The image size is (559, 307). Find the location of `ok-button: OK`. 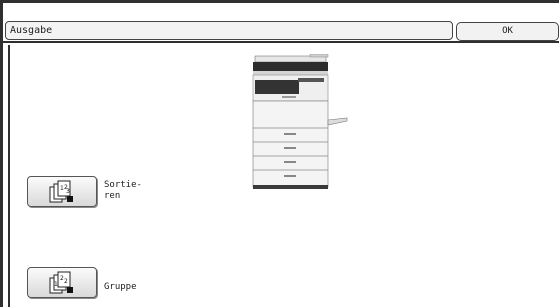

ok-button: OK is located at coordinates (507, 31).